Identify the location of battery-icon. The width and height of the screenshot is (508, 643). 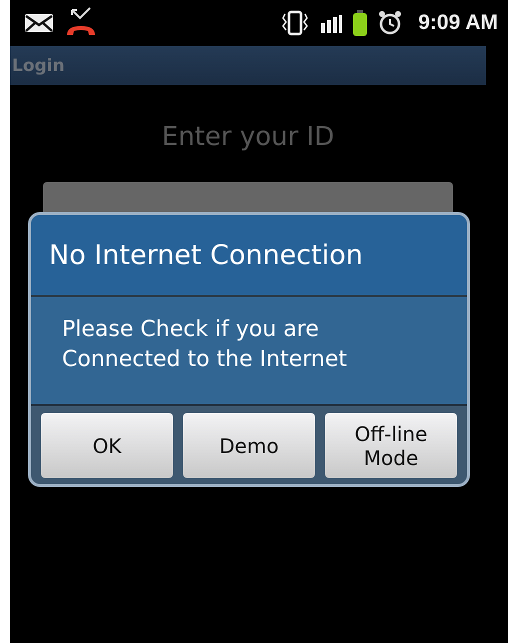
(360, 23).